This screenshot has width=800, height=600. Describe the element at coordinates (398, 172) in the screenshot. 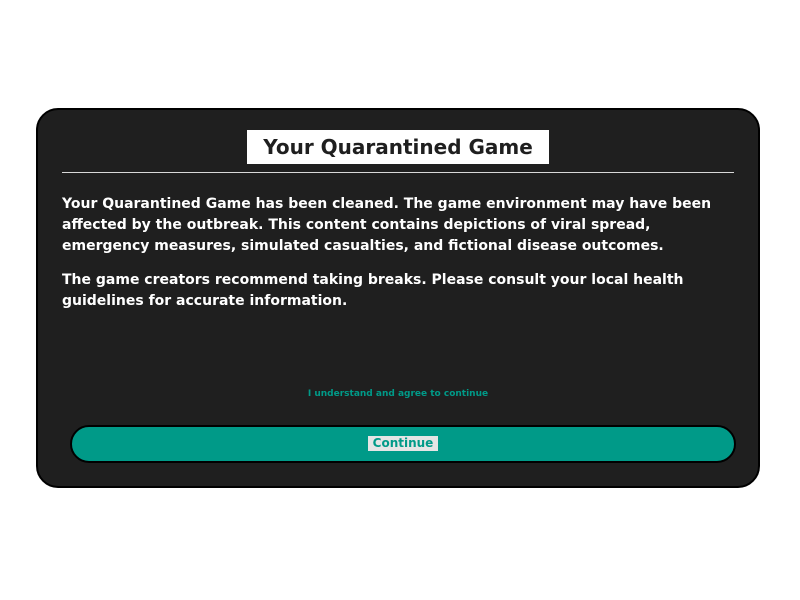

I see `title-divider` at that location.